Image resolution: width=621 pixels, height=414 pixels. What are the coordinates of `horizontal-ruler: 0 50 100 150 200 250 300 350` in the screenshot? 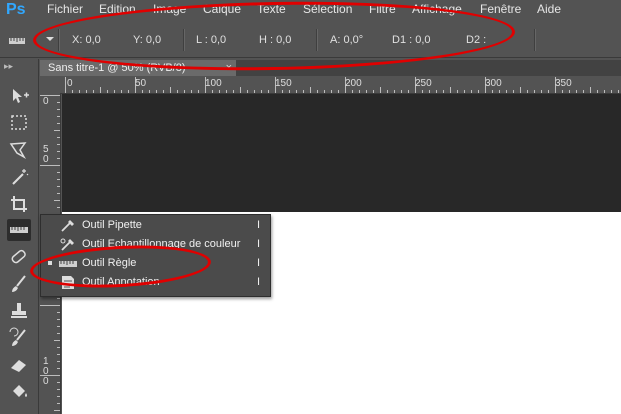 It's located at (341, 85).